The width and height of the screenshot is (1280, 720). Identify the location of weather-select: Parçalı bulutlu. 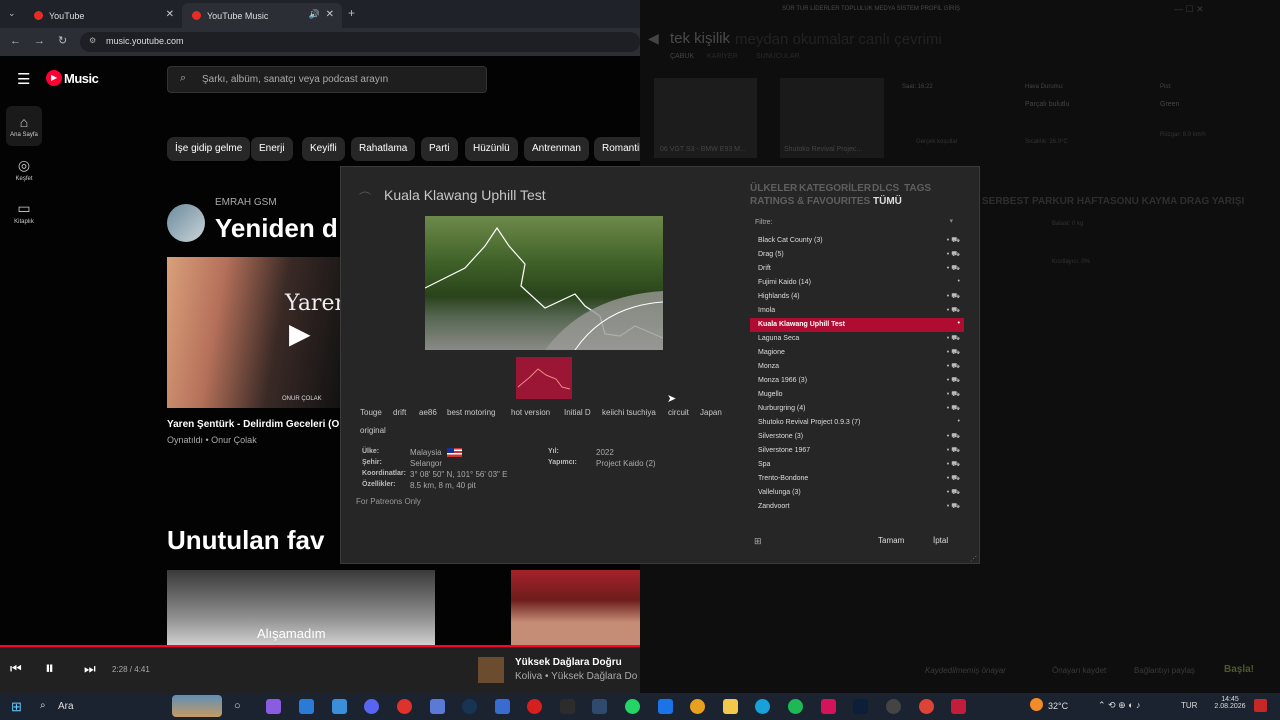
(1047, 104).